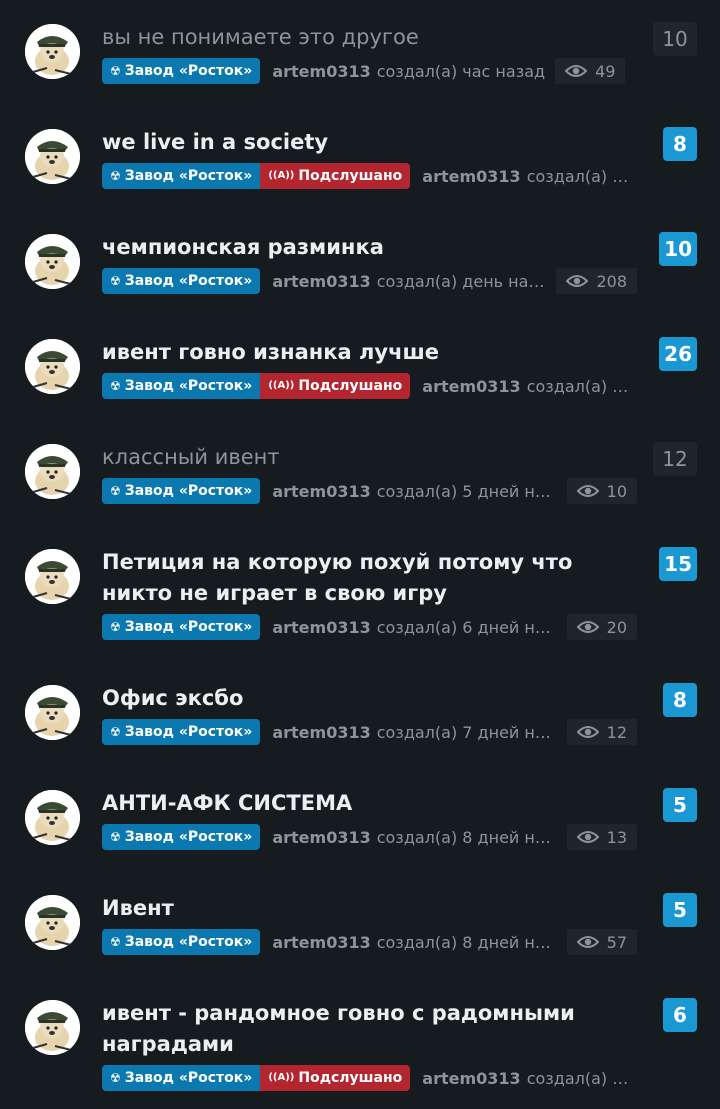 The height and width of the screenshot is (1109, 720). Describe the element at coordinates (605, 71) in the screenshot. I see `view-count-value: 49` at that location.